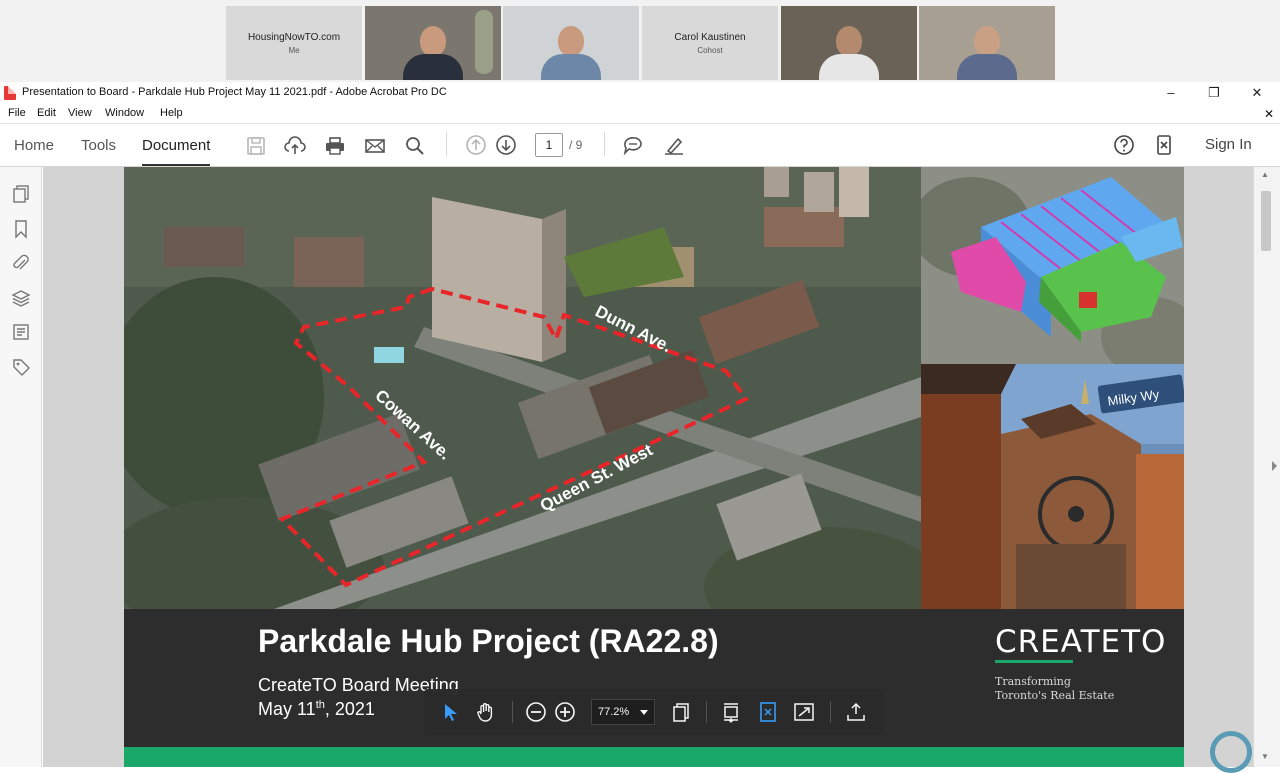 Image resolution: width=1280 pixels, height=773 pixels. What do you see at coordinates (320, 705) in the screenshot?
I see `date-suffix: th` at bounding box center [320, 705].